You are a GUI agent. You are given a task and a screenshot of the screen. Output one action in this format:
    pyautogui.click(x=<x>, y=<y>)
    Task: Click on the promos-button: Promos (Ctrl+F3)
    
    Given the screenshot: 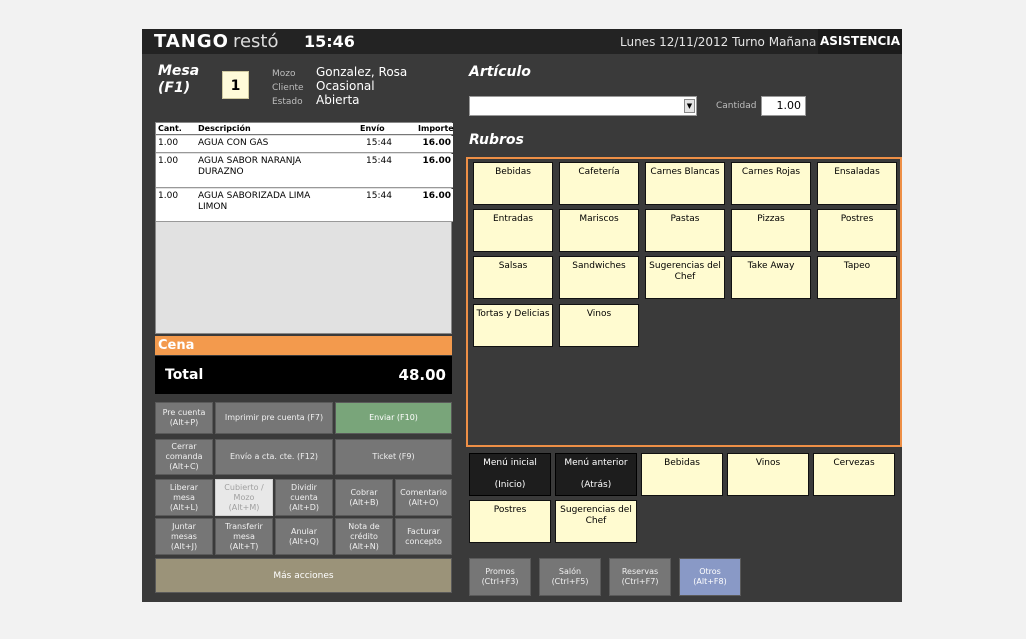 What is the action you would take?
    pyautogui.click(x=500, y=577)
    